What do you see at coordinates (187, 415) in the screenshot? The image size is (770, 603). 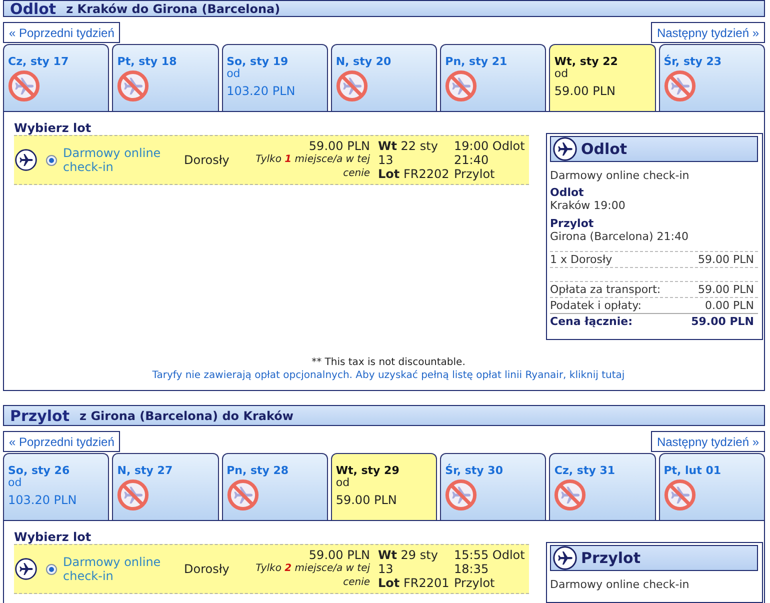 I see `route-text: z Girona (Barcelona) do Kraków` at bounding box center [187, 415].